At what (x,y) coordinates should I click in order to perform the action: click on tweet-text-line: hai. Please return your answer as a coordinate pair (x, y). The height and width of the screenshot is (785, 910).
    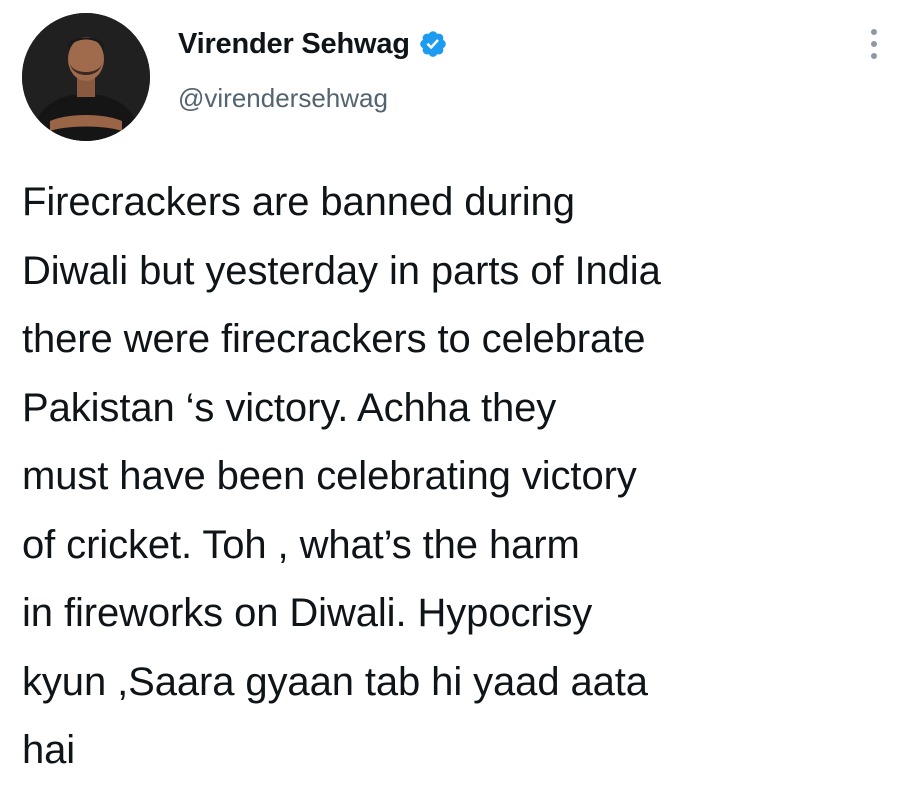
    Looking at the image, I should click on (49, 750).